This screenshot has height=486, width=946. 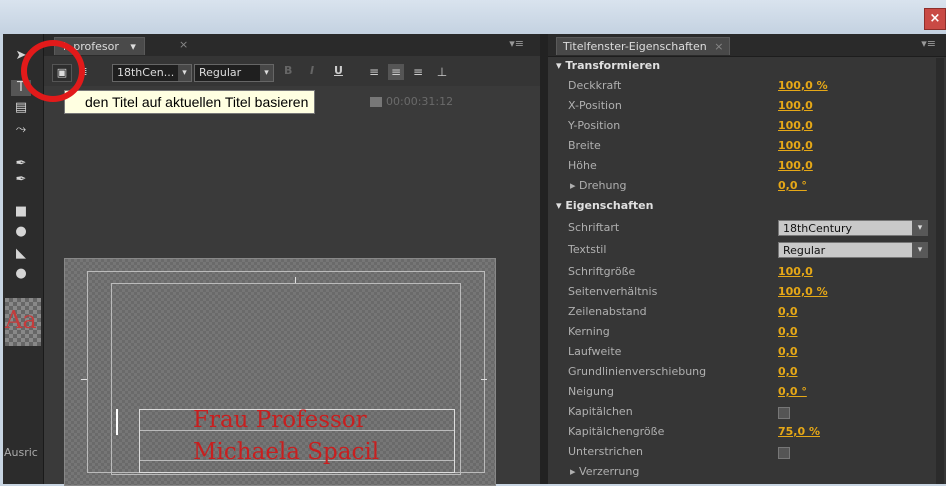 What do you see at coordinates (613, 65) in the screenshot?
I see `section-label: Transformieren` at bounding box center [613, 65].